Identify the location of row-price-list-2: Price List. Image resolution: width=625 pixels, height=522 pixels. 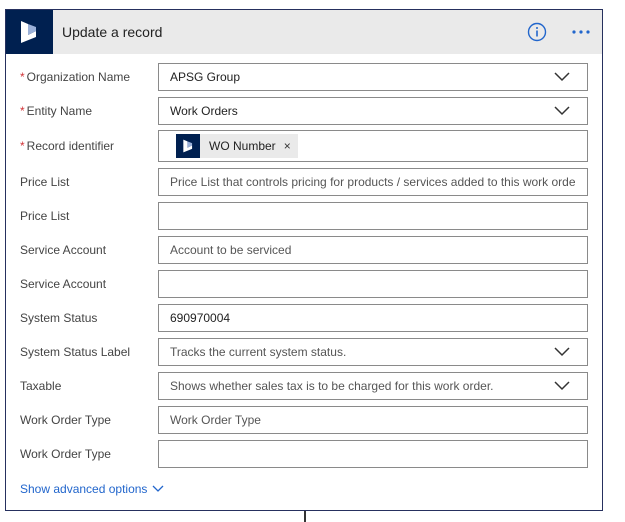
(304, 216).